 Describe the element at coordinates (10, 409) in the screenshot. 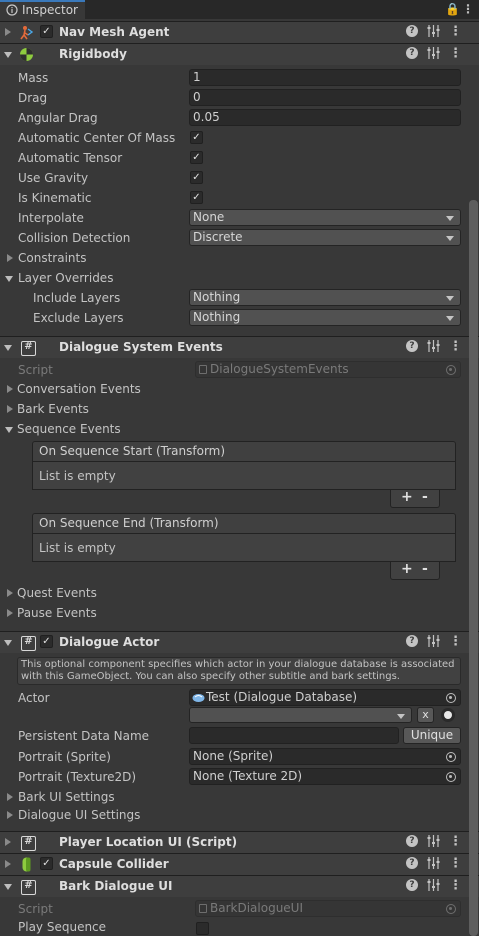

I see `bark-events-fold-icon` at that location.